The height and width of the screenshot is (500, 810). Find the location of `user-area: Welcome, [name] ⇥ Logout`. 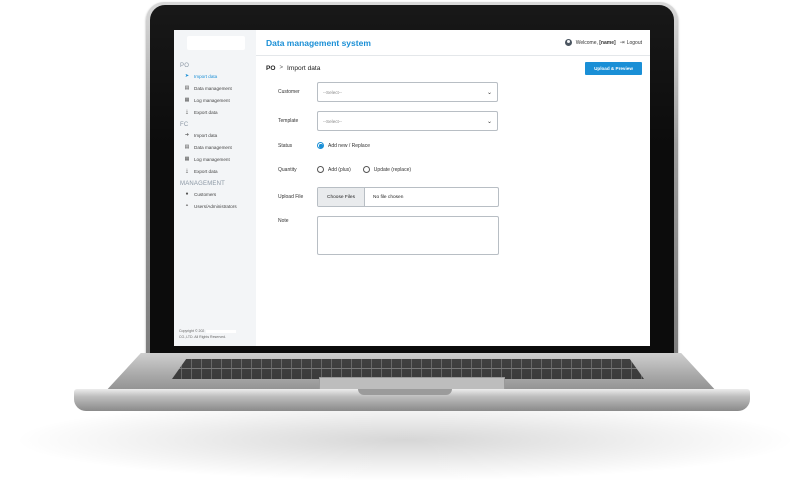

user-area: Welcome, [name] ⇥ Logout is located at coordinates (603, 43).